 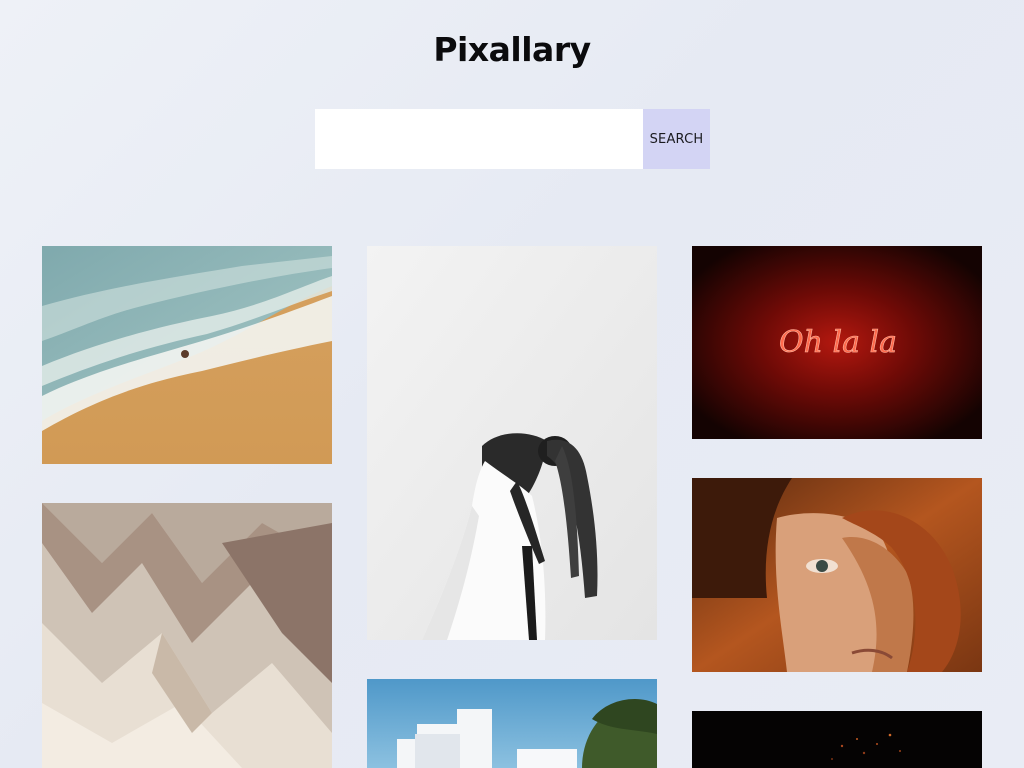 I want to click on neon-sign-image: Oh la la Oh la la, so click(x=837, y=342).